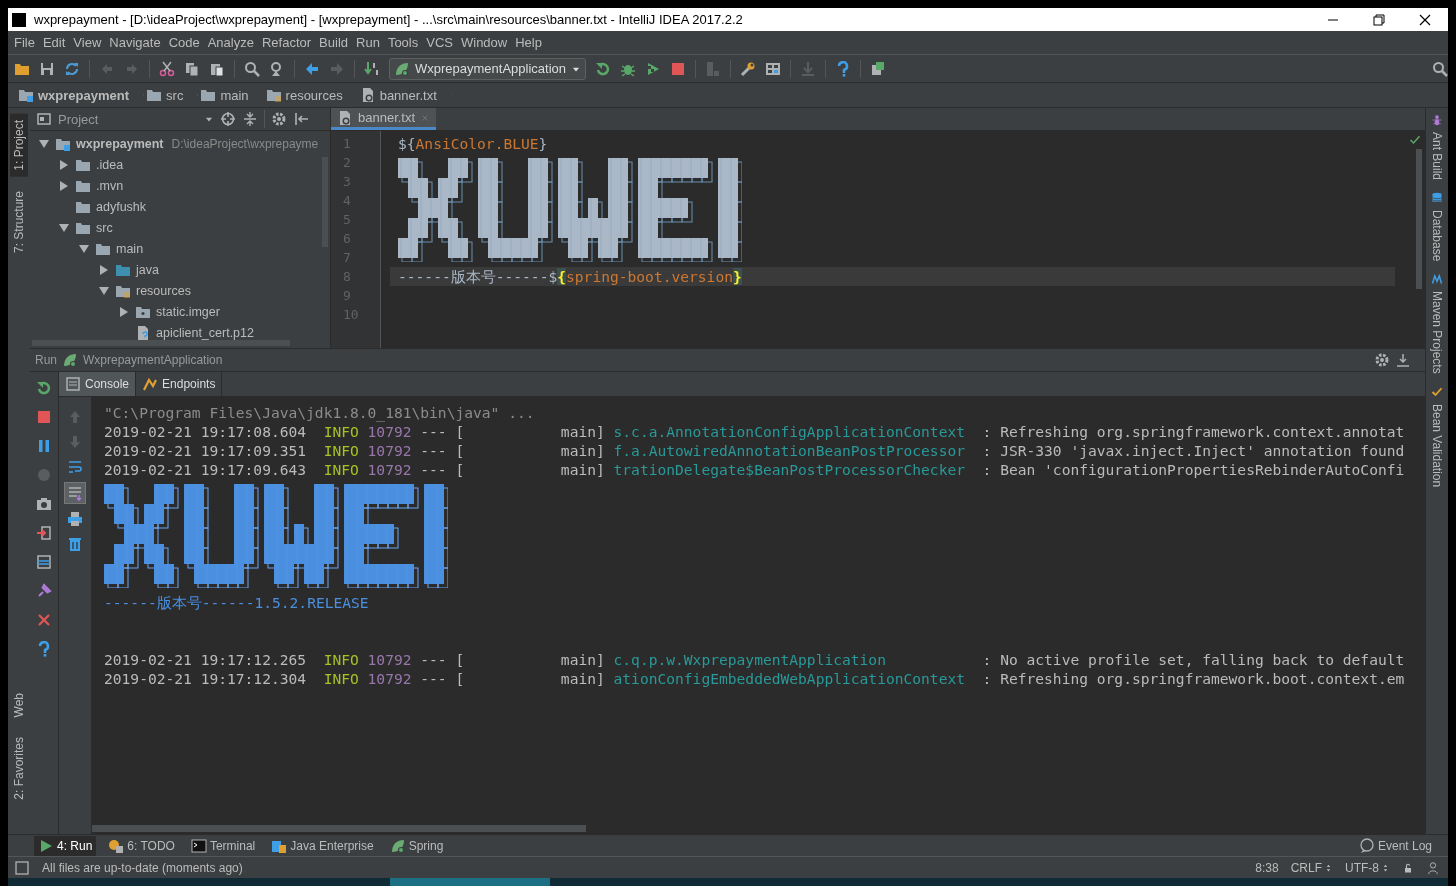  I want to click on hide-panel-icon, so click(301, 119).